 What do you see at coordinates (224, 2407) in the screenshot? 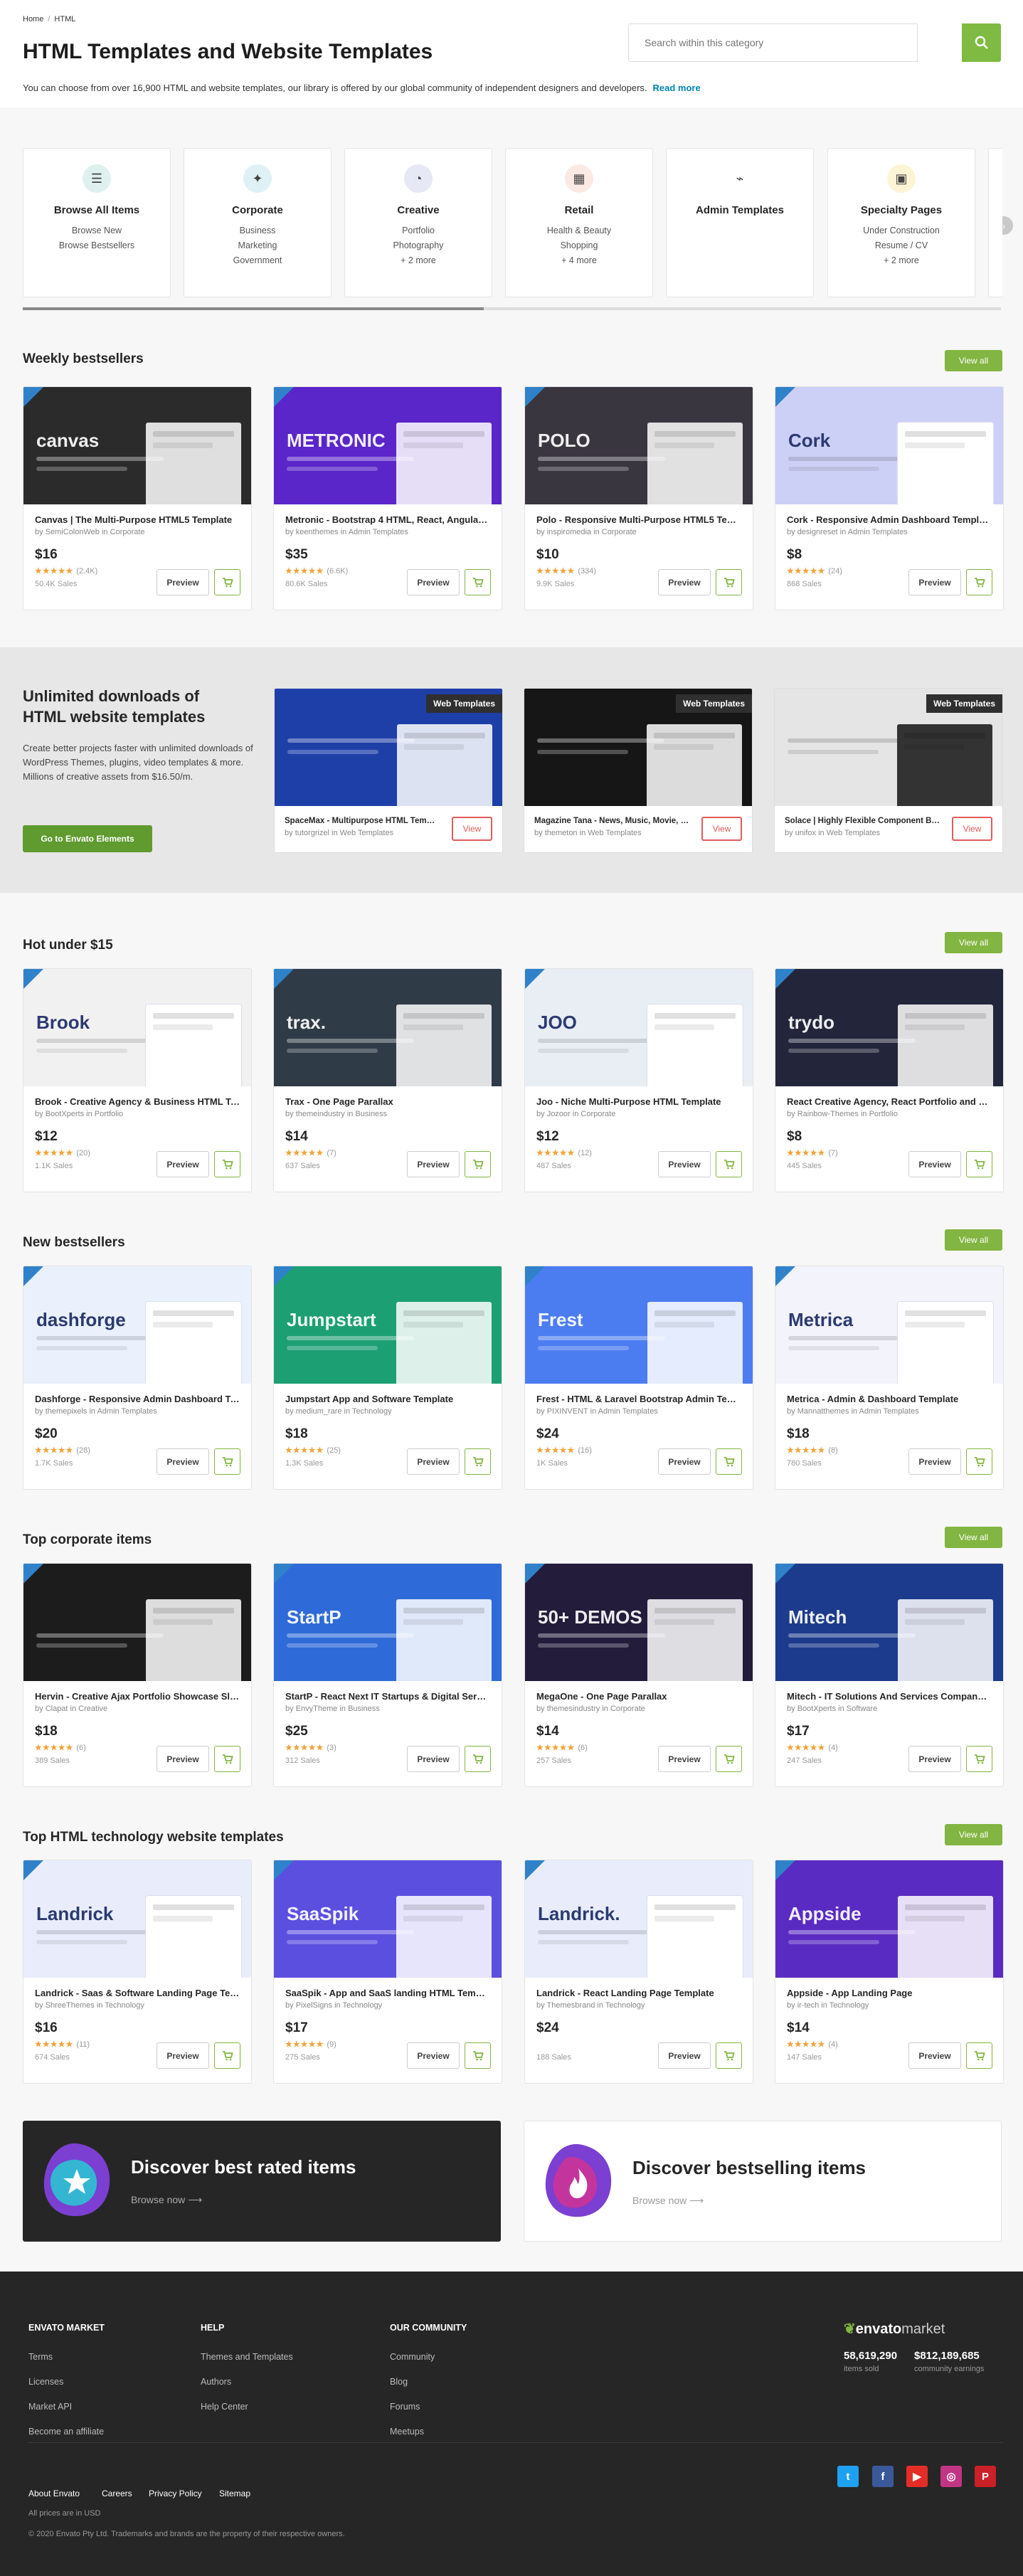
I see `footer-link: Help Center` at bounding box center [224, 2407].